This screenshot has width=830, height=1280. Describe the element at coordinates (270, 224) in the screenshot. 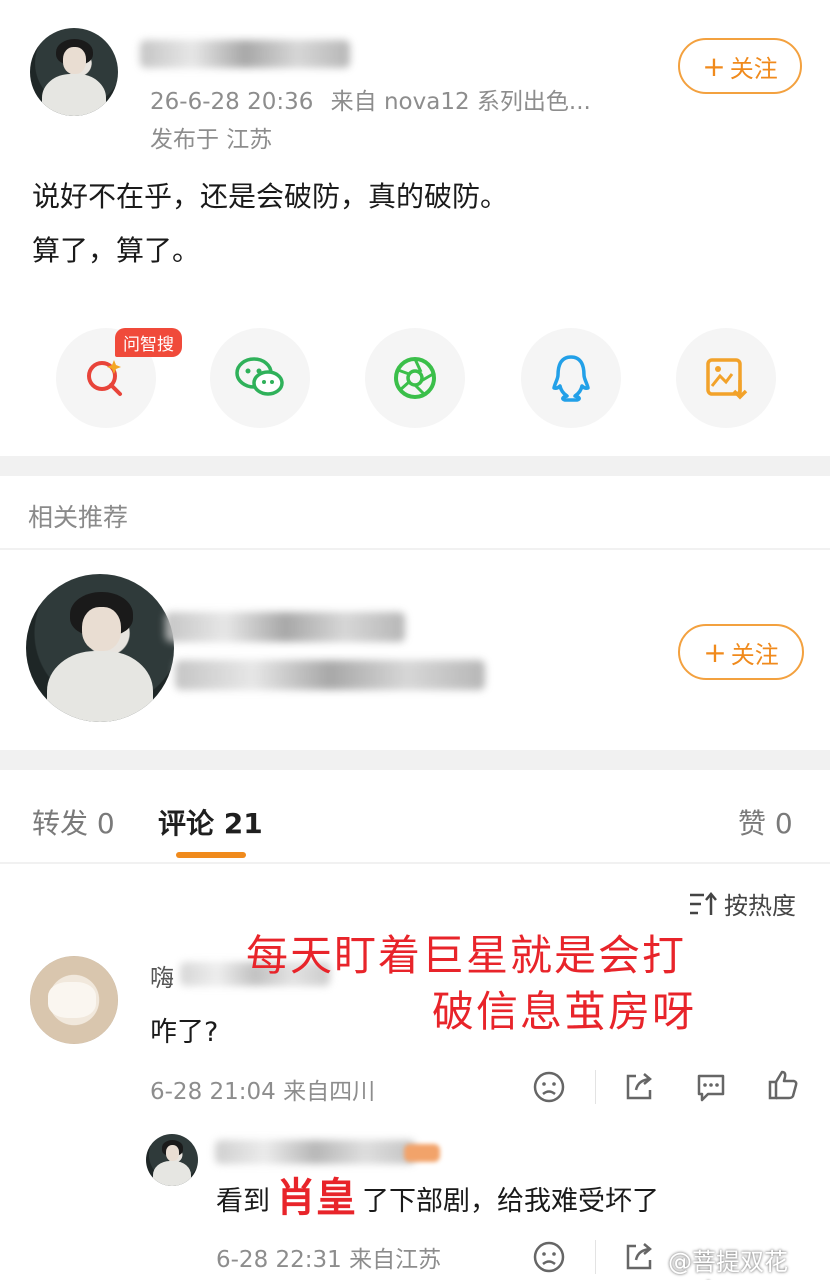

I see `post-body: 说好不在乎，还是会破防，真的破防。 算了，算了。` at that location.